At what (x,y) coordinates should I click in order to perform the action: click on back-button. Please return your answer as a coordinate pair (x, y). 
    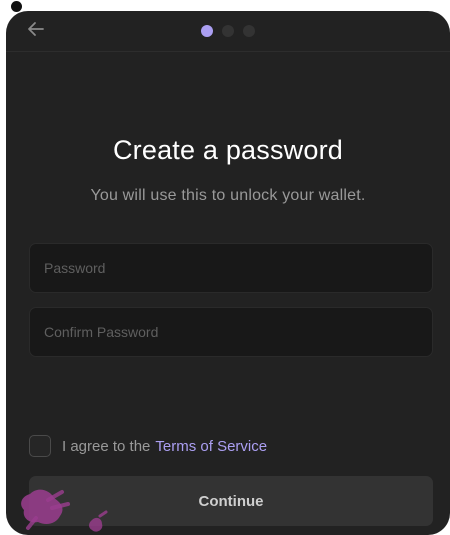
    Looking at the image, I should click on (36, 29).